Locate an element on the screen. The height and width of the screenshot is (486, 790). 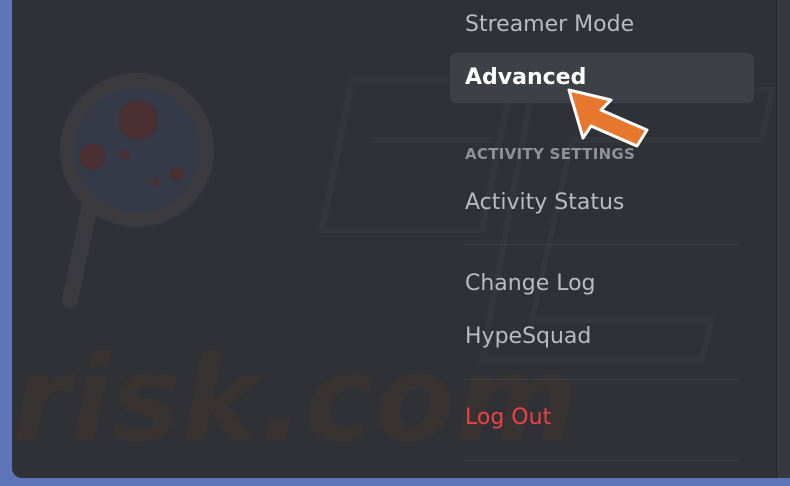
magnifier-logo-icon is located at coordinates (137, 190).